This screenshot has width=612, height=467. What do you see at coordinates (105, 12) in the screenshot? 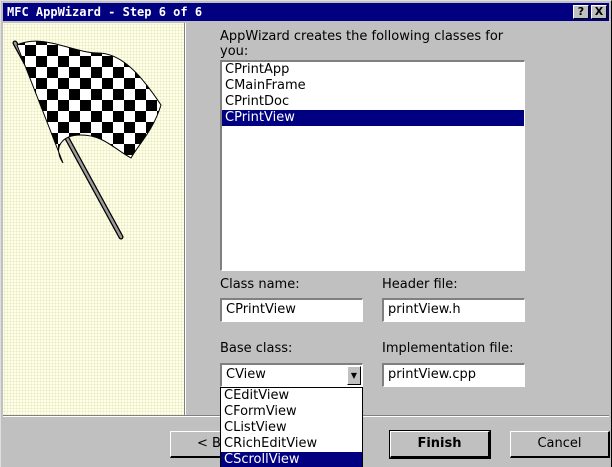
I see `window-title: MFC AppWizard - Step 6 of 6` at bounding box center [105, 12].